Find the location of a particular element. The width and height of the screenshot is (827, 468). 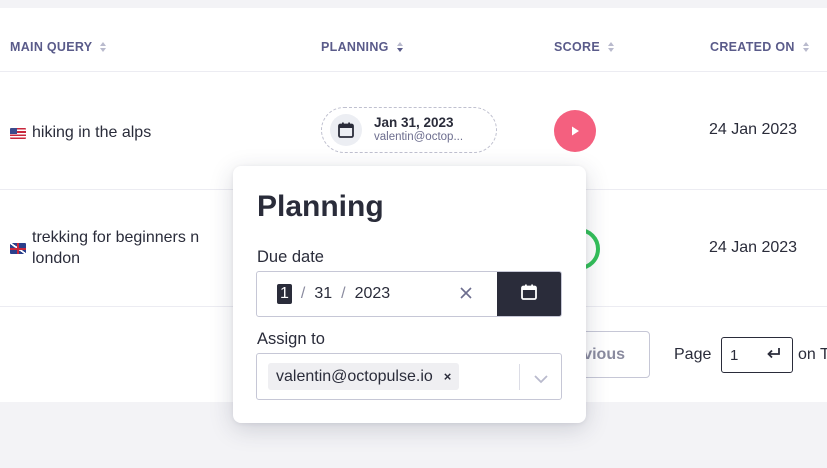

total-pages-label: on T is located at coordinates (812, 354).